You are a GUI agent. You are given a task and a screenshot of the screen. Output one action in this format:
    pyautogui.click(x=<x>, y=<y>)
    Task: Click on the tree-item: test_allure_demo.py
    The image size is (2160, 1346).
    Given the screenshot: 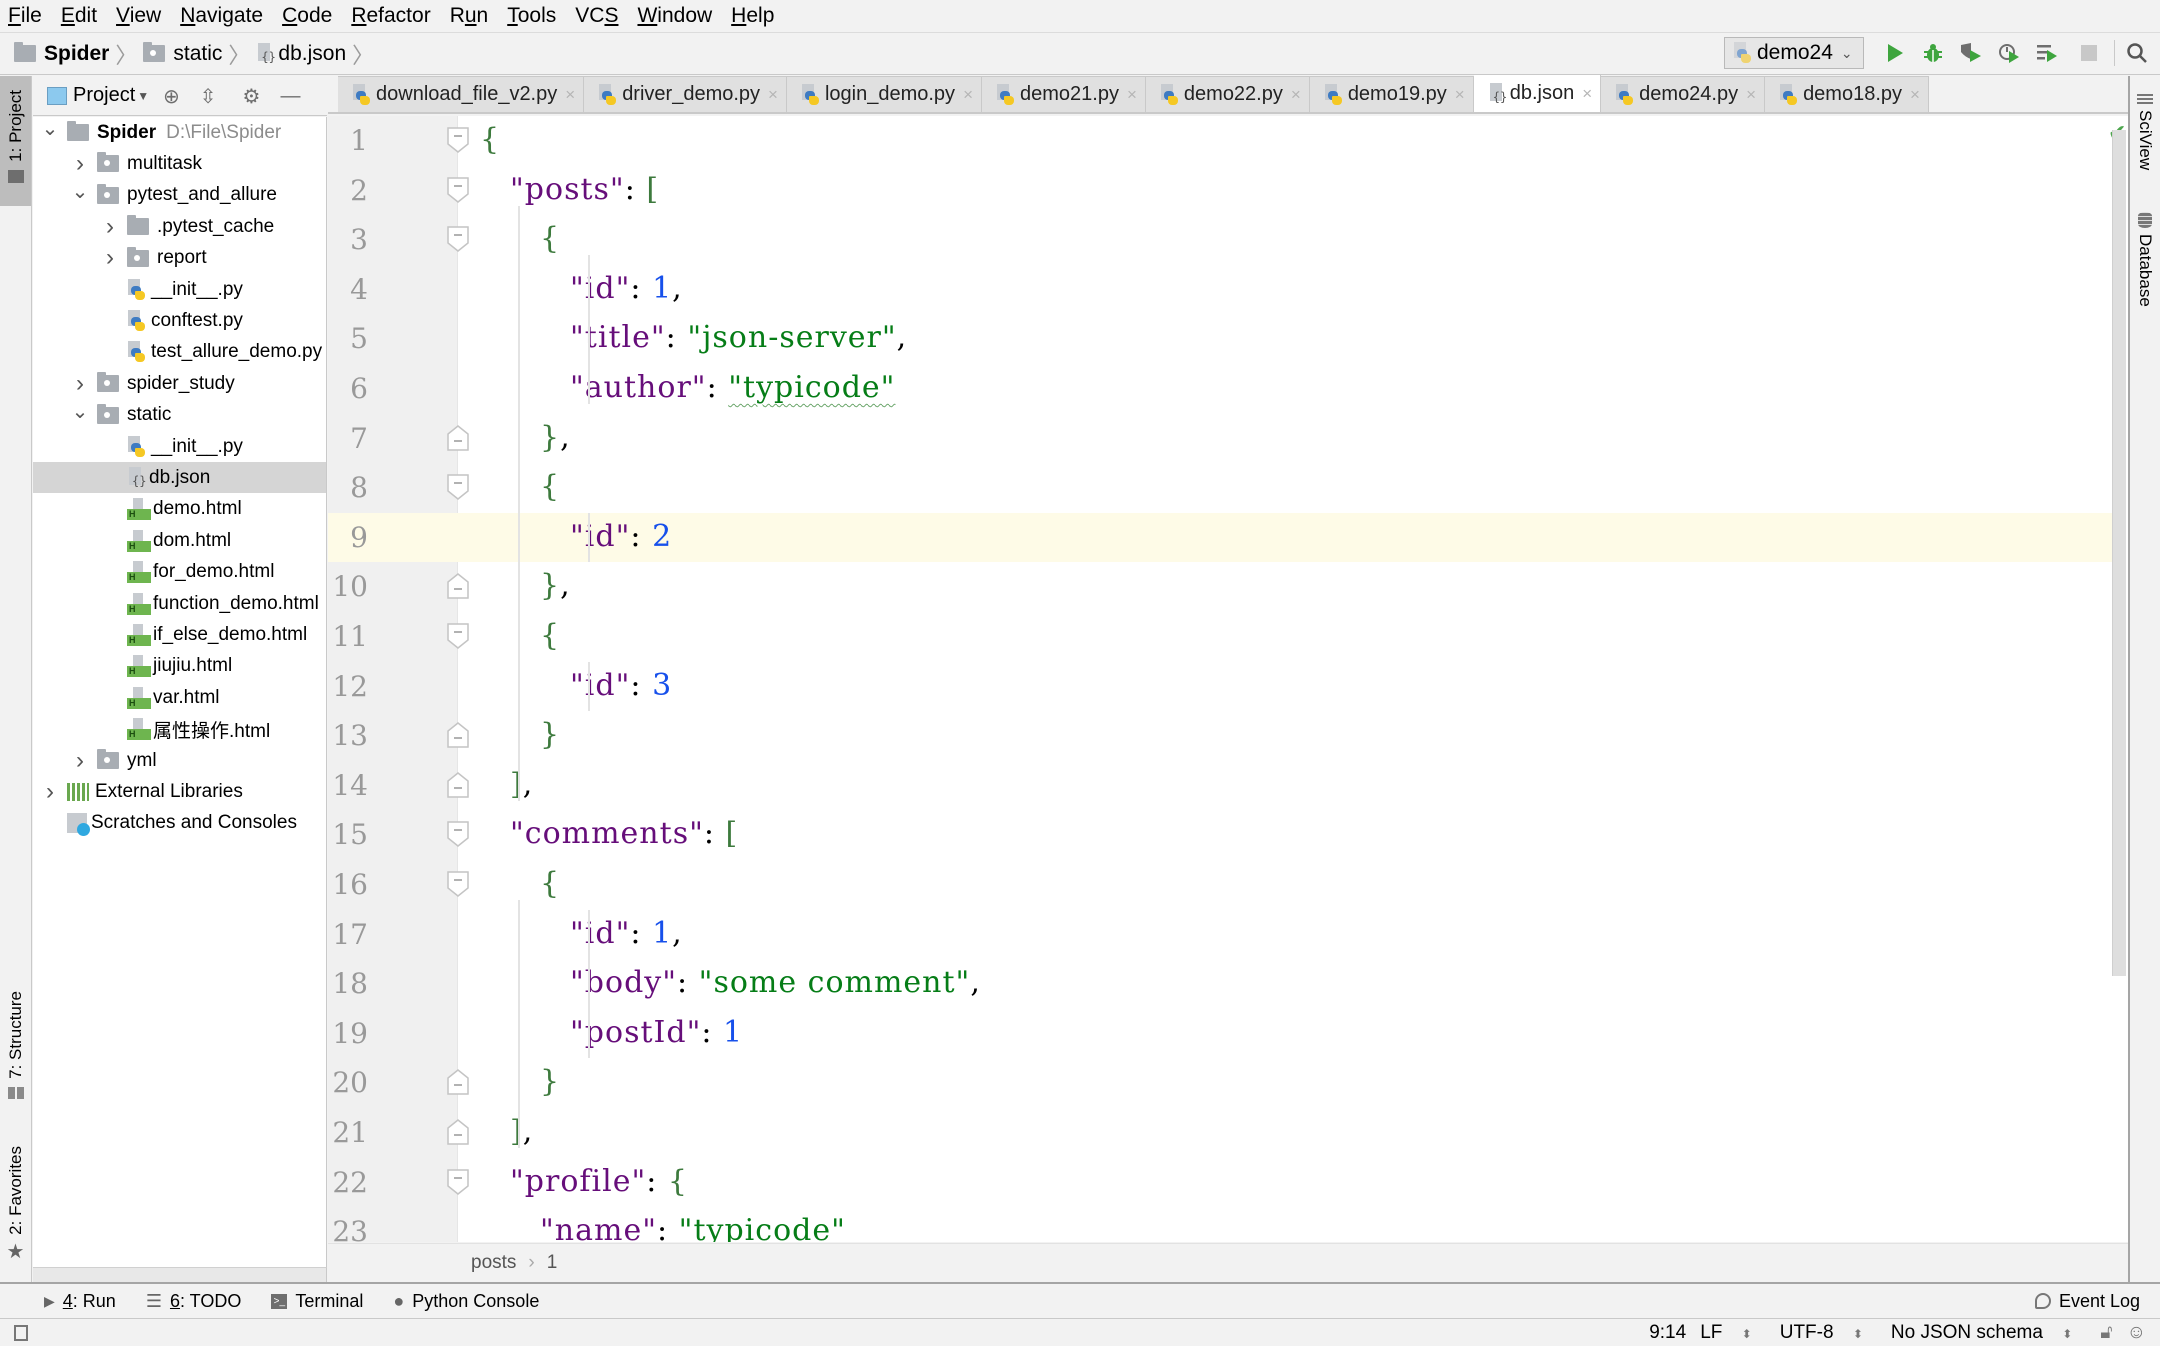 What is the action you would take?
    pyautogui.click(x=179, y=352)
    